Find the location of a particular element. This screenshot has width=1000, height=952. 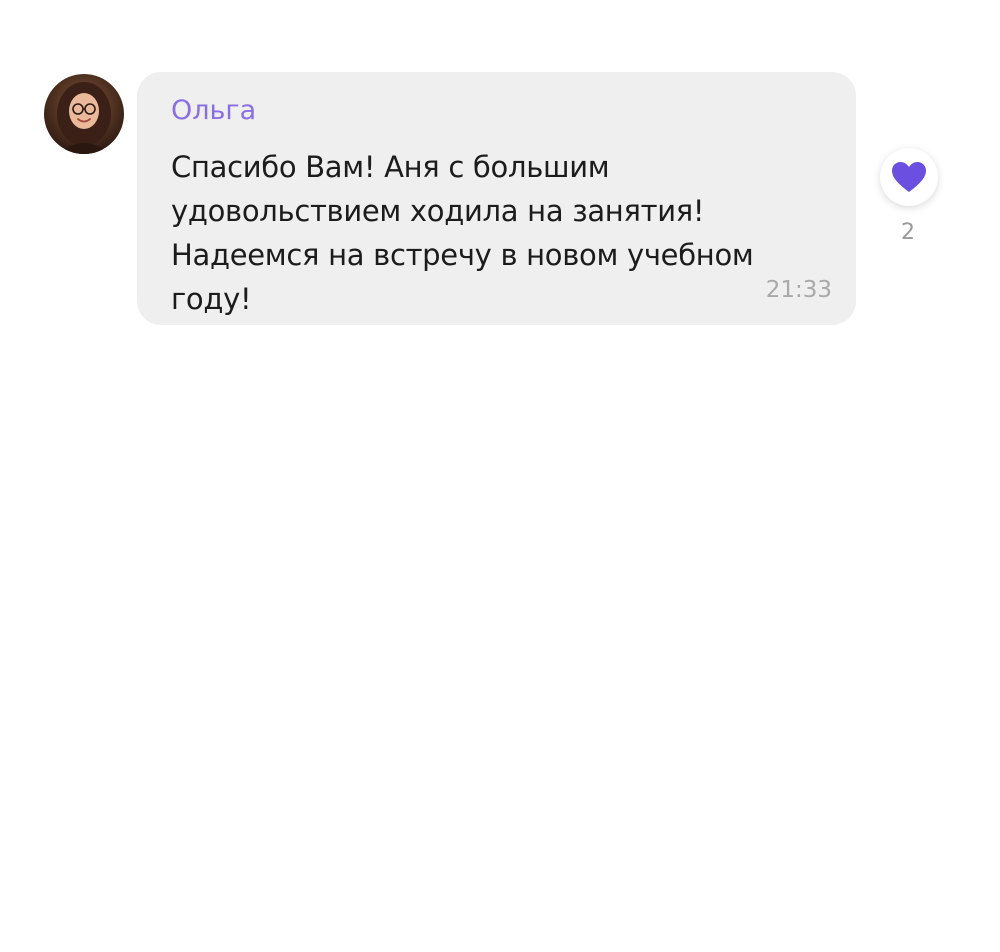

avatar is located at coordinates (84, 114).